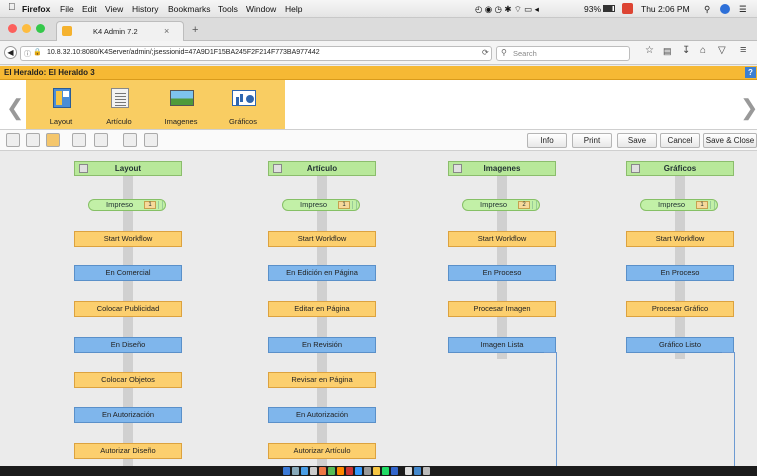  What do you see at coordinates (322, 471) in the screenshot?
I see `calendar-icon` at bounding box center [322, 471].